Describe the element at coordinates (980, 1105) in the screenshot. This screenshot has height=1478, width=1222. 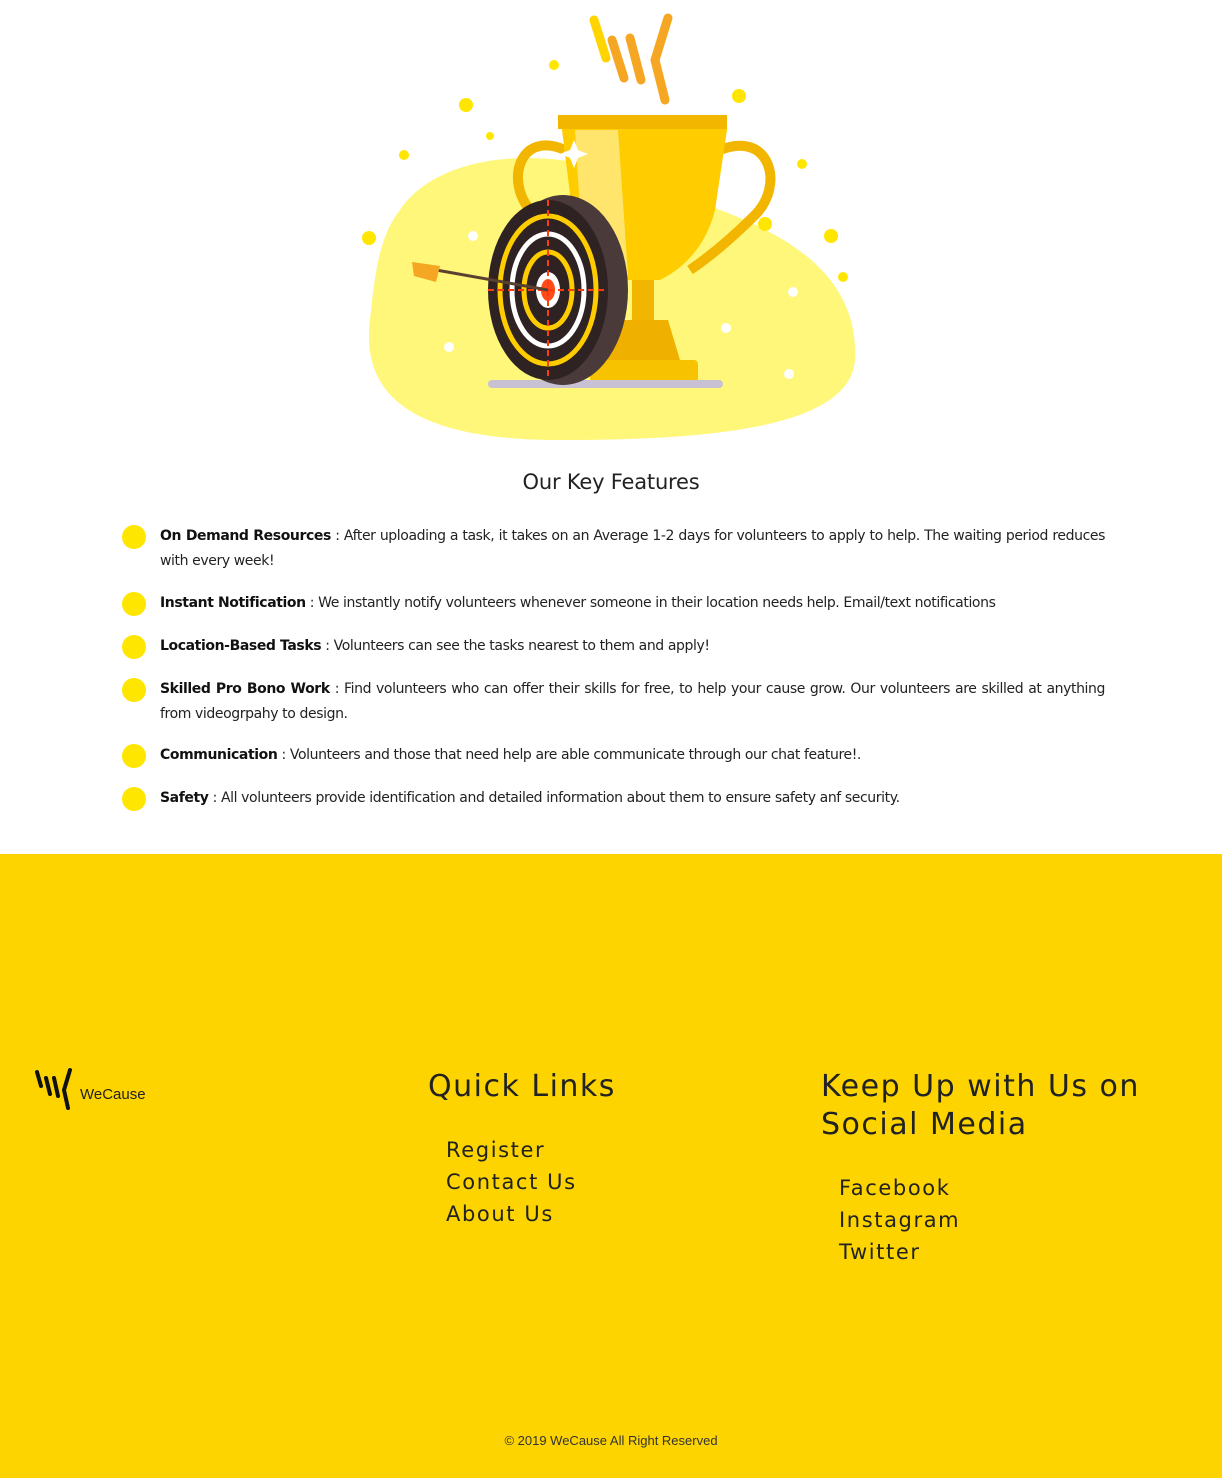
I see `social-title: Keep Up with Us on Social Media` at that location.